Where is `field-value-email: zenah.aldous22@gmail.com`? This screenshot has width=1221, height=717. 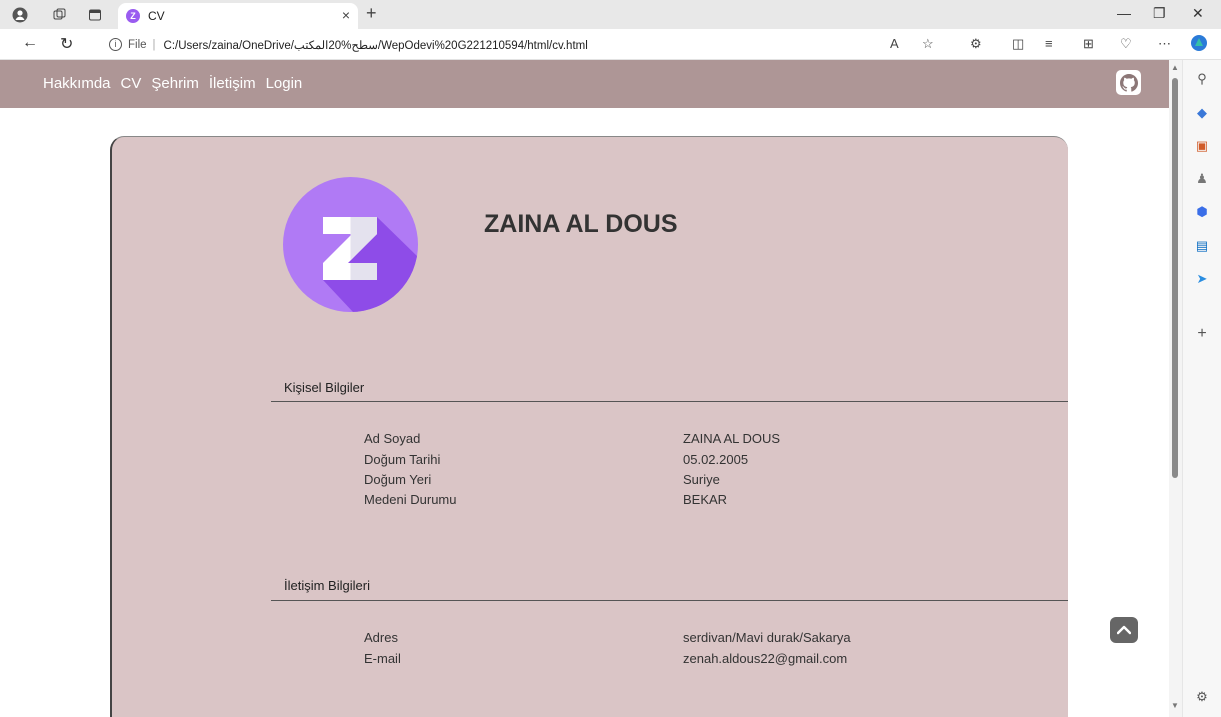
field-value-email: zenah.aldous22@gmail.com is located at coordinates (765, 658).